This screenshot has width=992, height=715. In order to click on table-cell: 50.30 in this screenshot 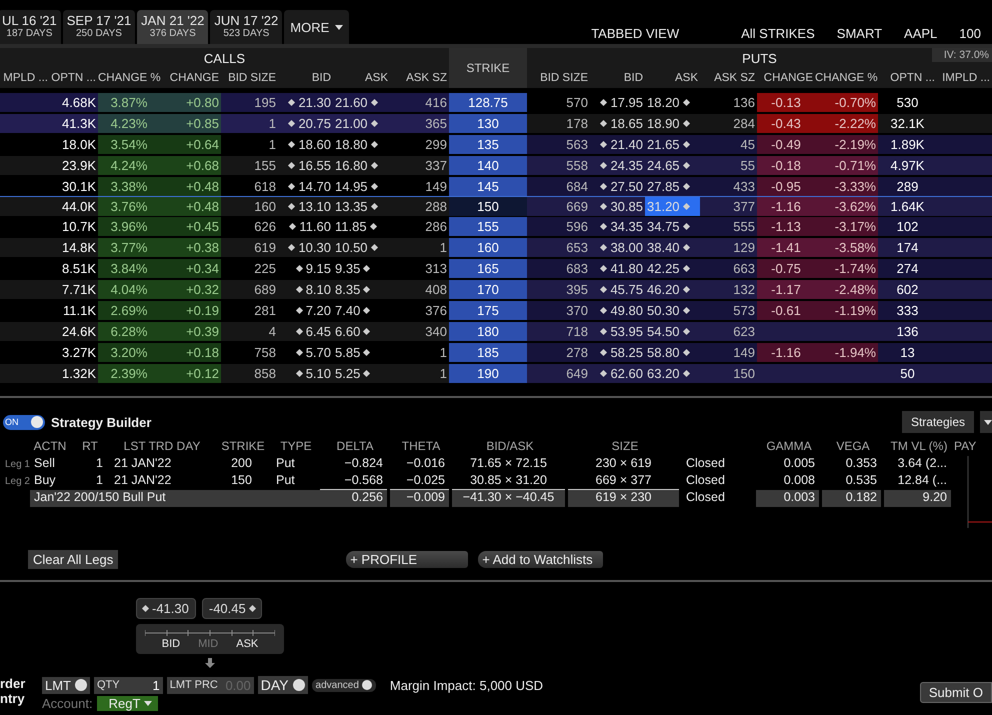, I will do `click(672, 310)`.